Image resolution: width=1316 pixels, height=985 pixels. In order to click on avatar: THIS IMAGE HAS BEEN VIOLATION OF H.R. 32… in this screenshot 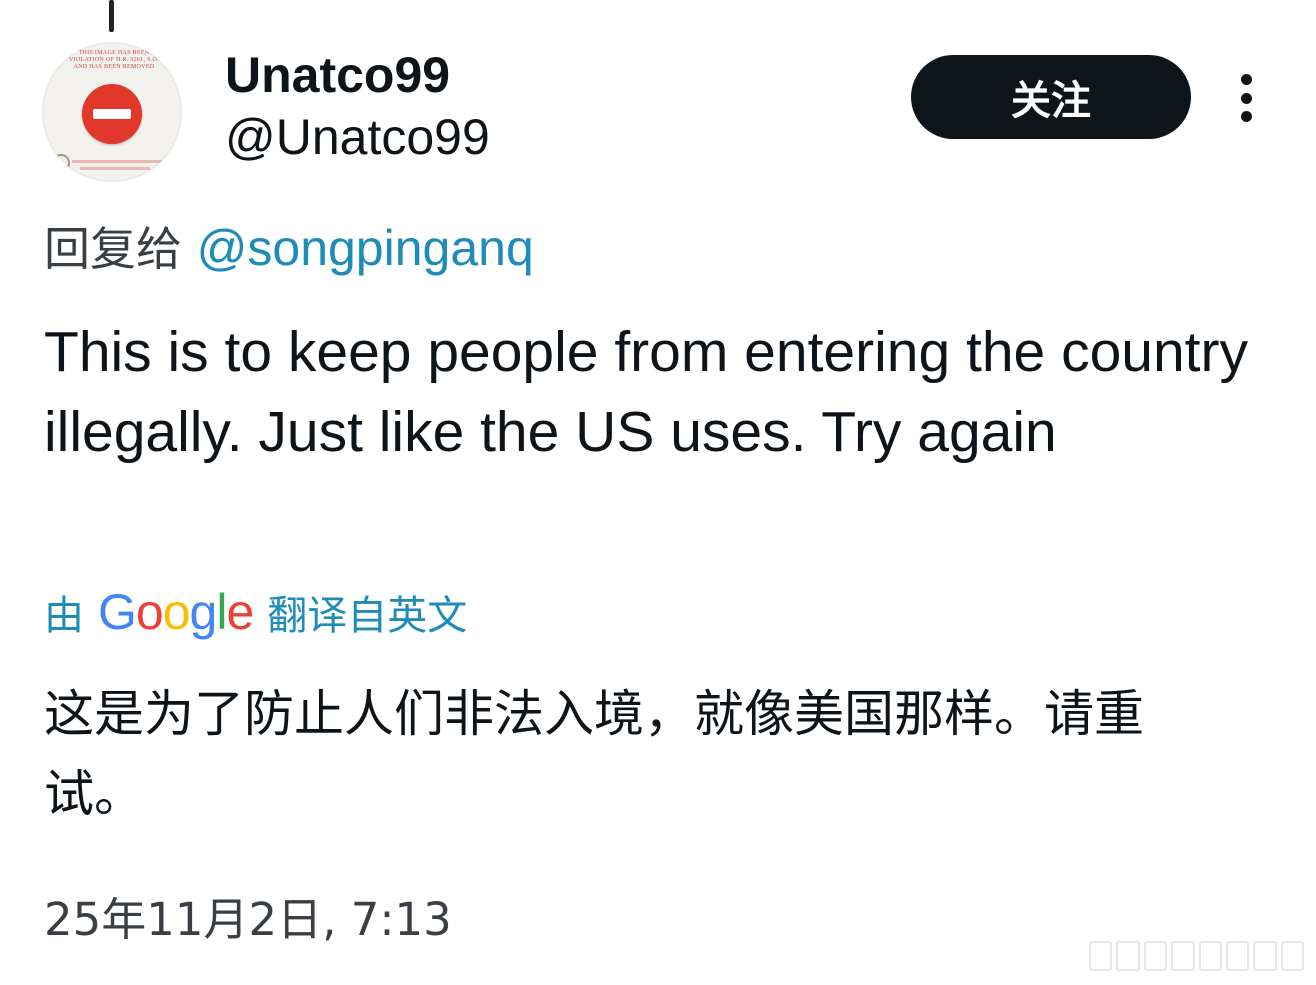, I will do `click(112, 112)`.